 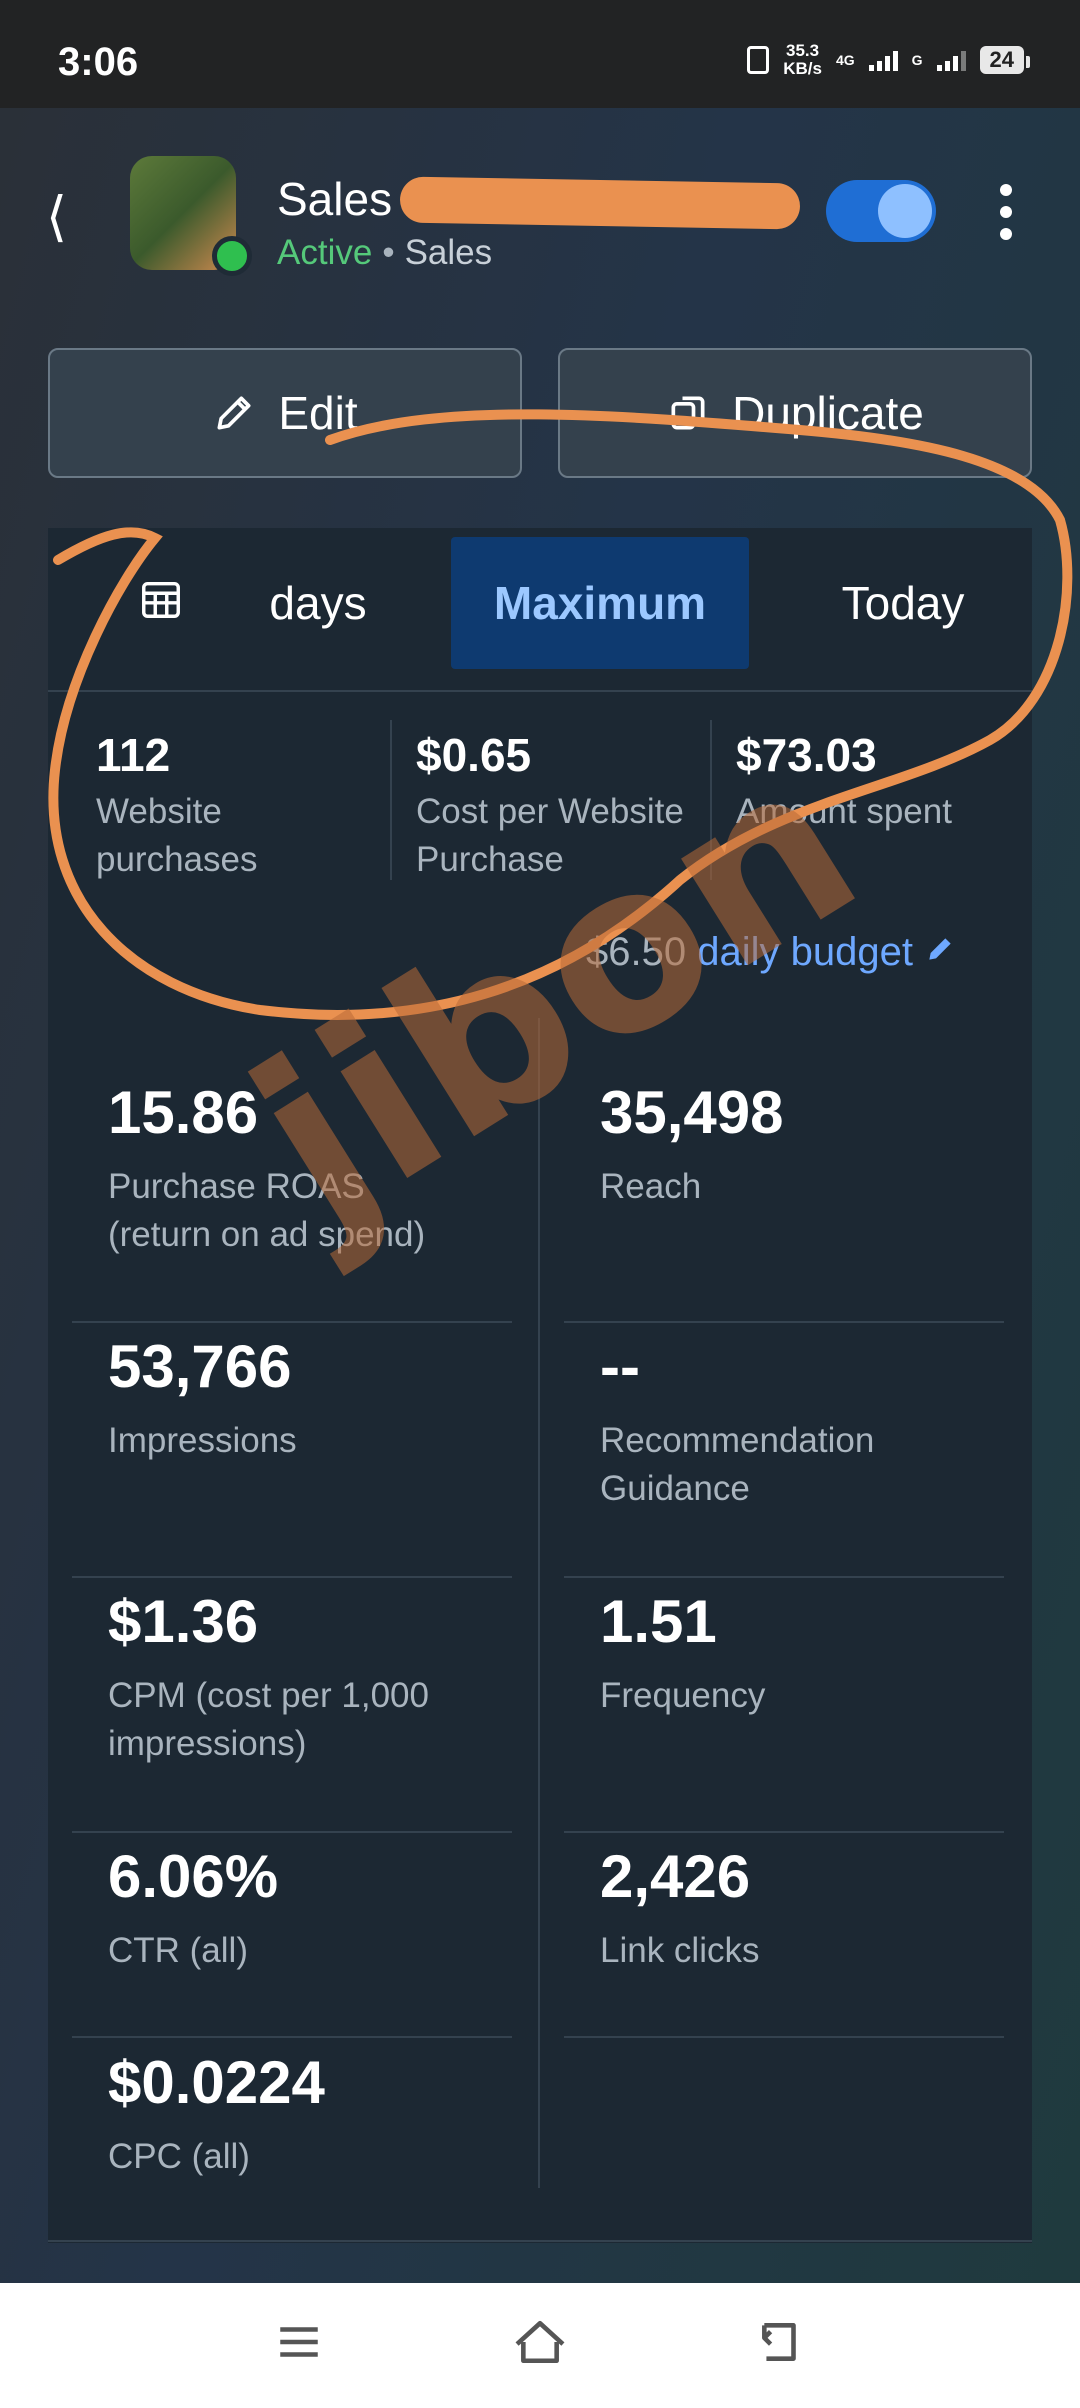 What do you see at coordinates (903, 603) in the screenshot?
I see `tab-today: Today` at bounding box center [903, 603].